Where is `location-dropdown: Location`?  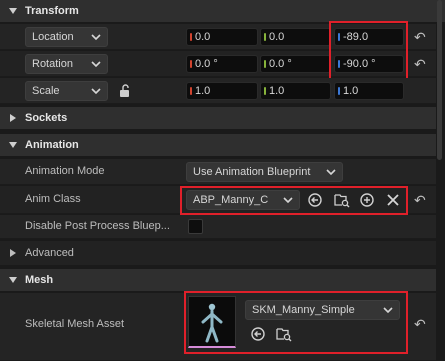 location-dropdown: Location is located at coordinates (66, 37).